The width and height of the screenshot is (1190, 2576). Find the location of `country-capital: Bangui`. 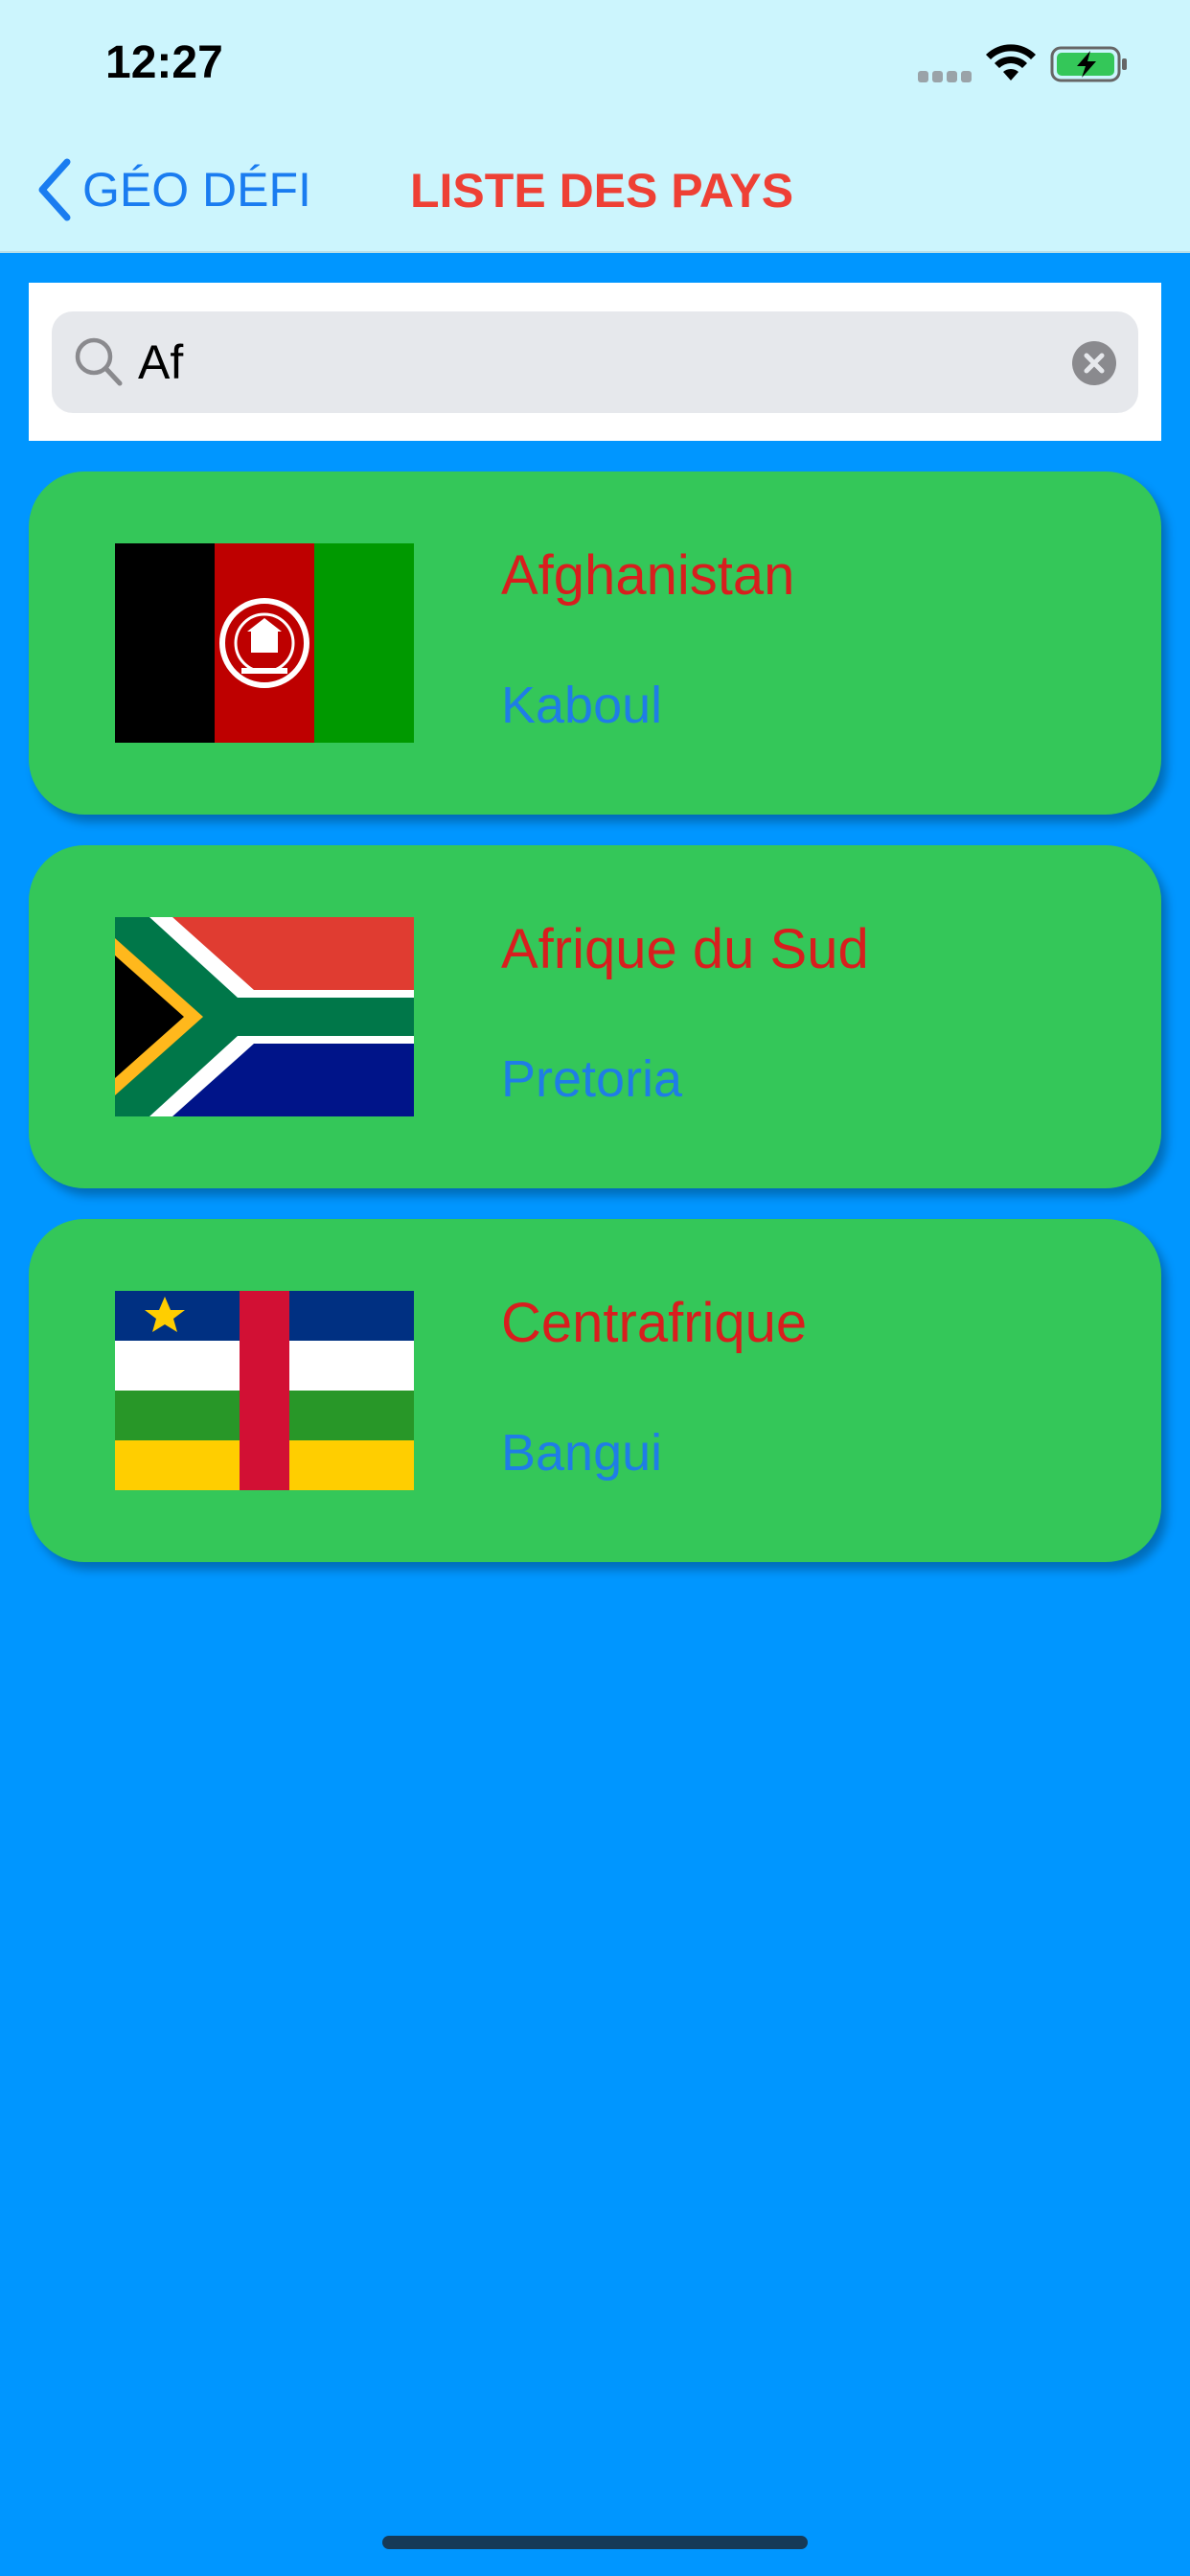

country-capital: Bangui is located at coordinates (582, 1453).